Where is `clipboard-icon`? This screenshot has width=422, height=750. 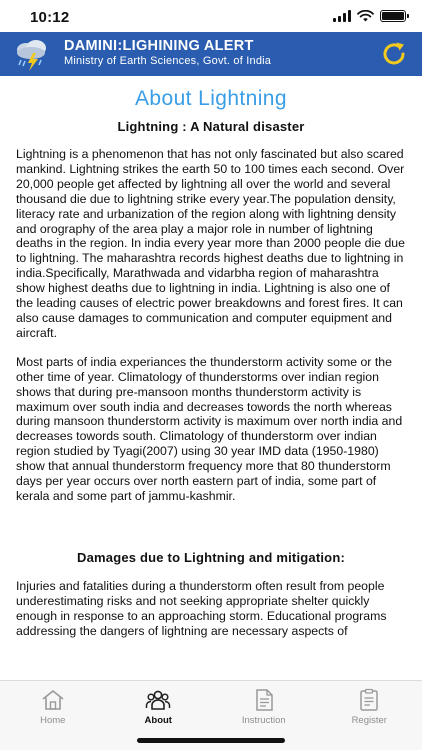 clipboard-icon is located at coordinates (369, 699).